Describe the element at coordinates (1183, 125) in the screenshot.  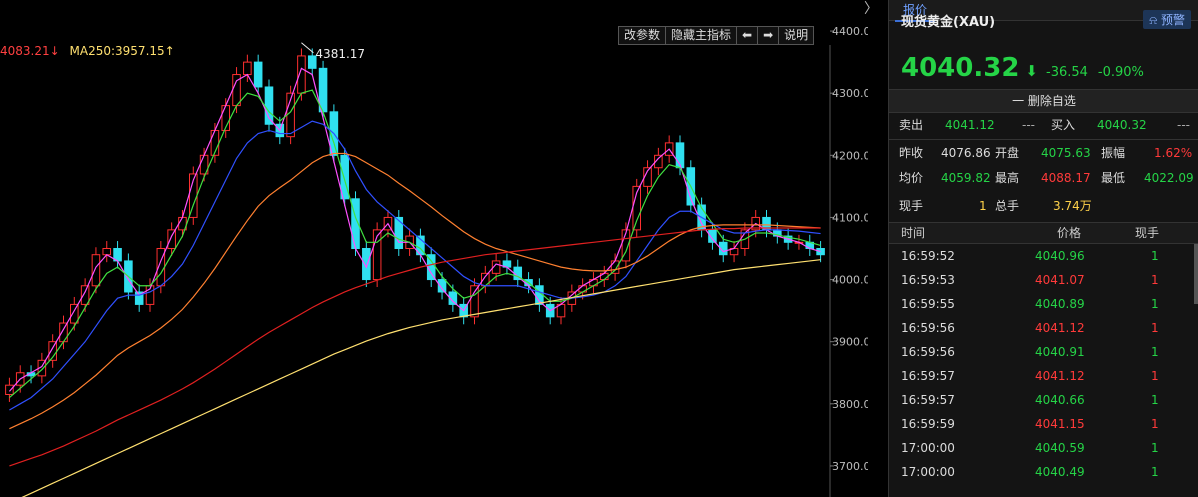
I see `buy-volume: ---` at that location.